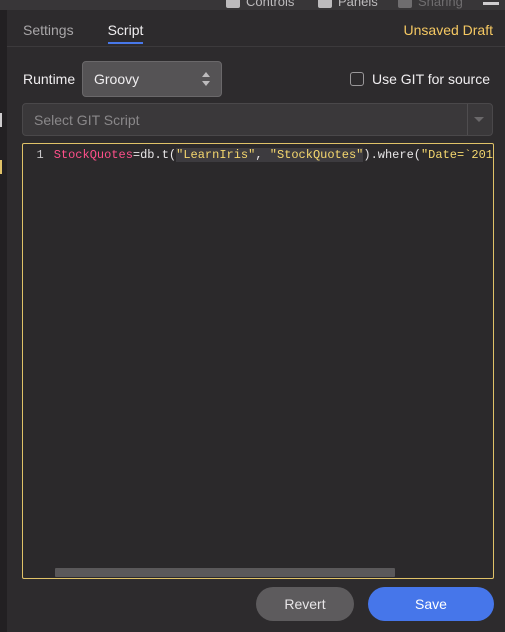 The height and width of the screenshot is (632, 505). Describe the element at coordinates (325, 4) in the screenshot. I see `panels-icon` at that location.